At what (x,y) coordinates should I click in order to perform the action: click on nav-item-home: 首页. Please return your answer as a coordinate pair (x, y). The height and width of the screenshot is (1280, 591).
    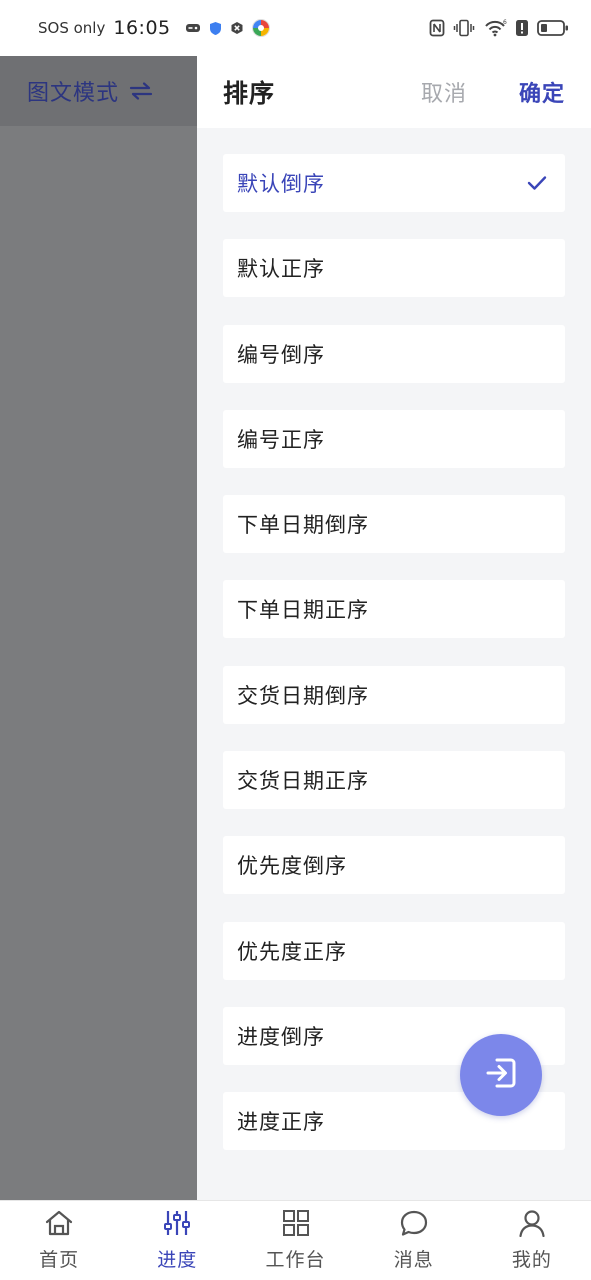
    Looking at the image, I should click on (59, 1240).